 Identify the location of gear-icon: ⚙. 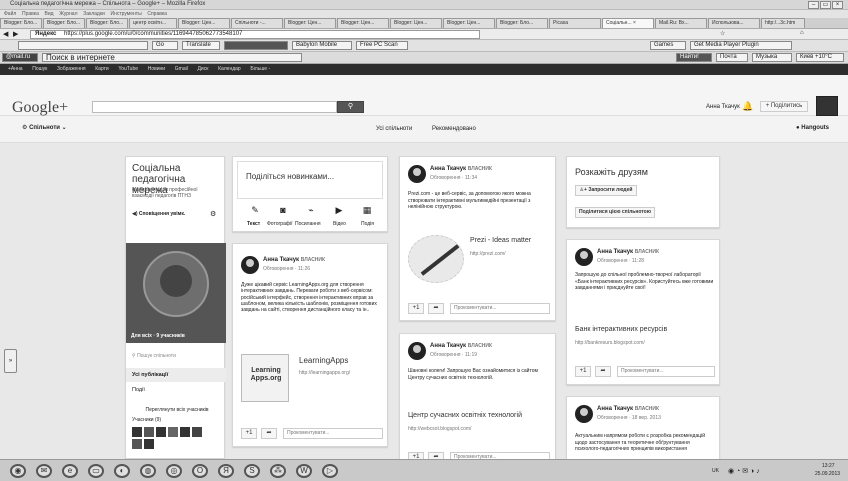
(213, 214).